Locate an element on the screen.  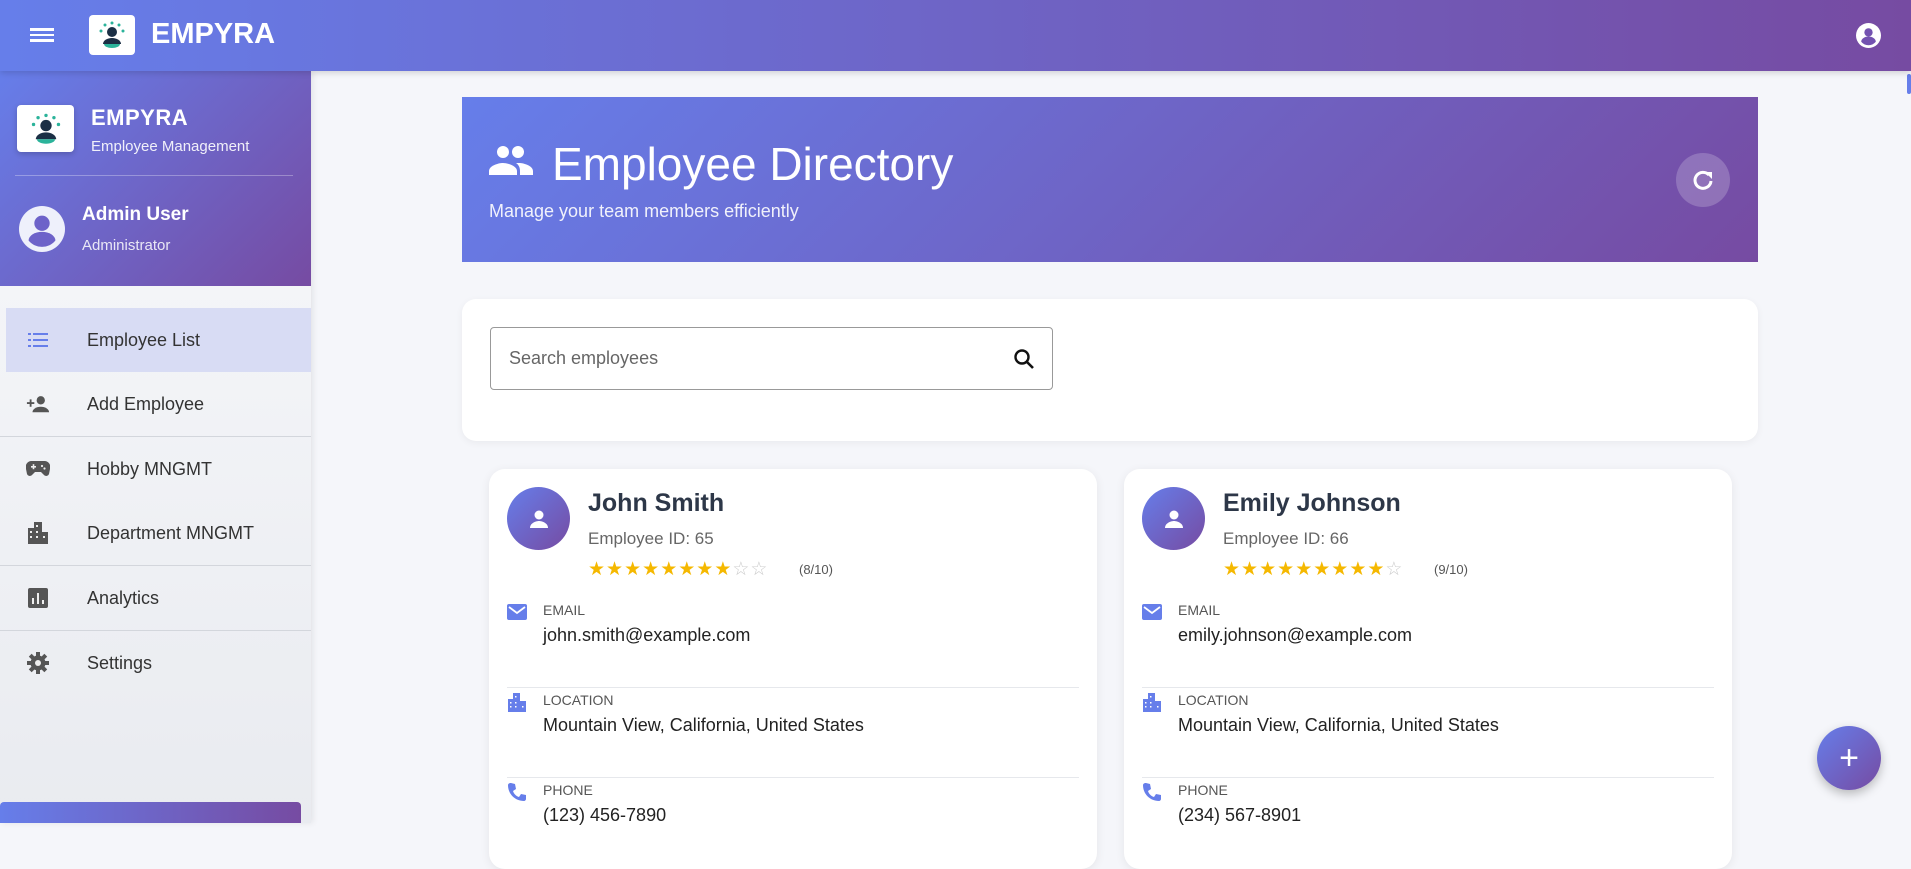
sidebar-item-add-employee: Add Employee is located at coordinates (155, 404).